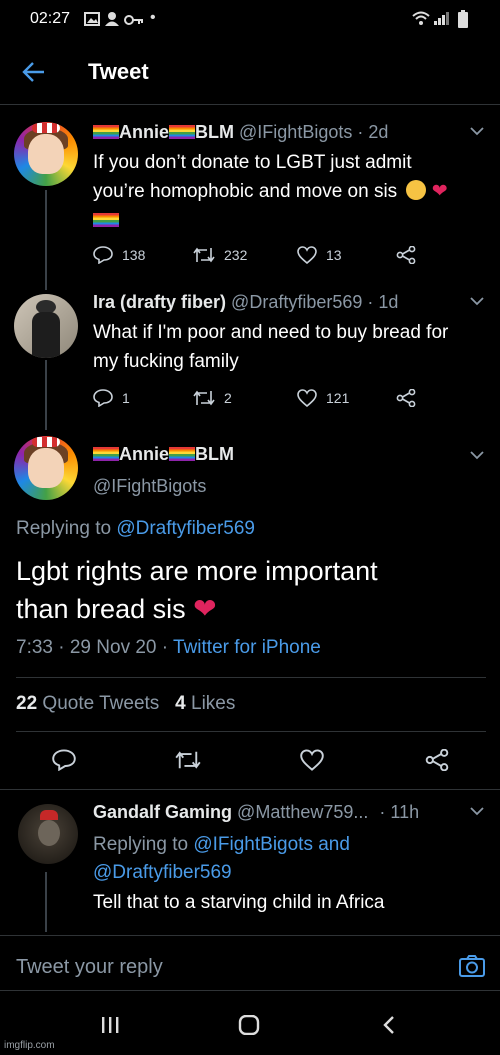 The width and height of the screenshot is (500, 1055). What do you see at coordinates (373, 132) in the screenshot?
I see `tweet-time: · 2d` at bounding box center [373, 132].